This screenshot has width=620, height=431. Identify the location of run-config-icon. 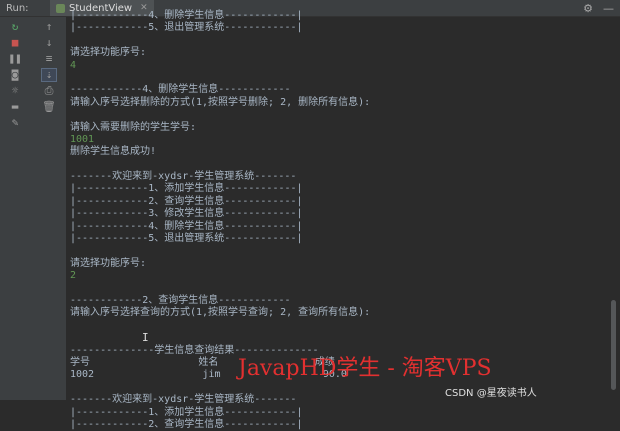
(60, 8).